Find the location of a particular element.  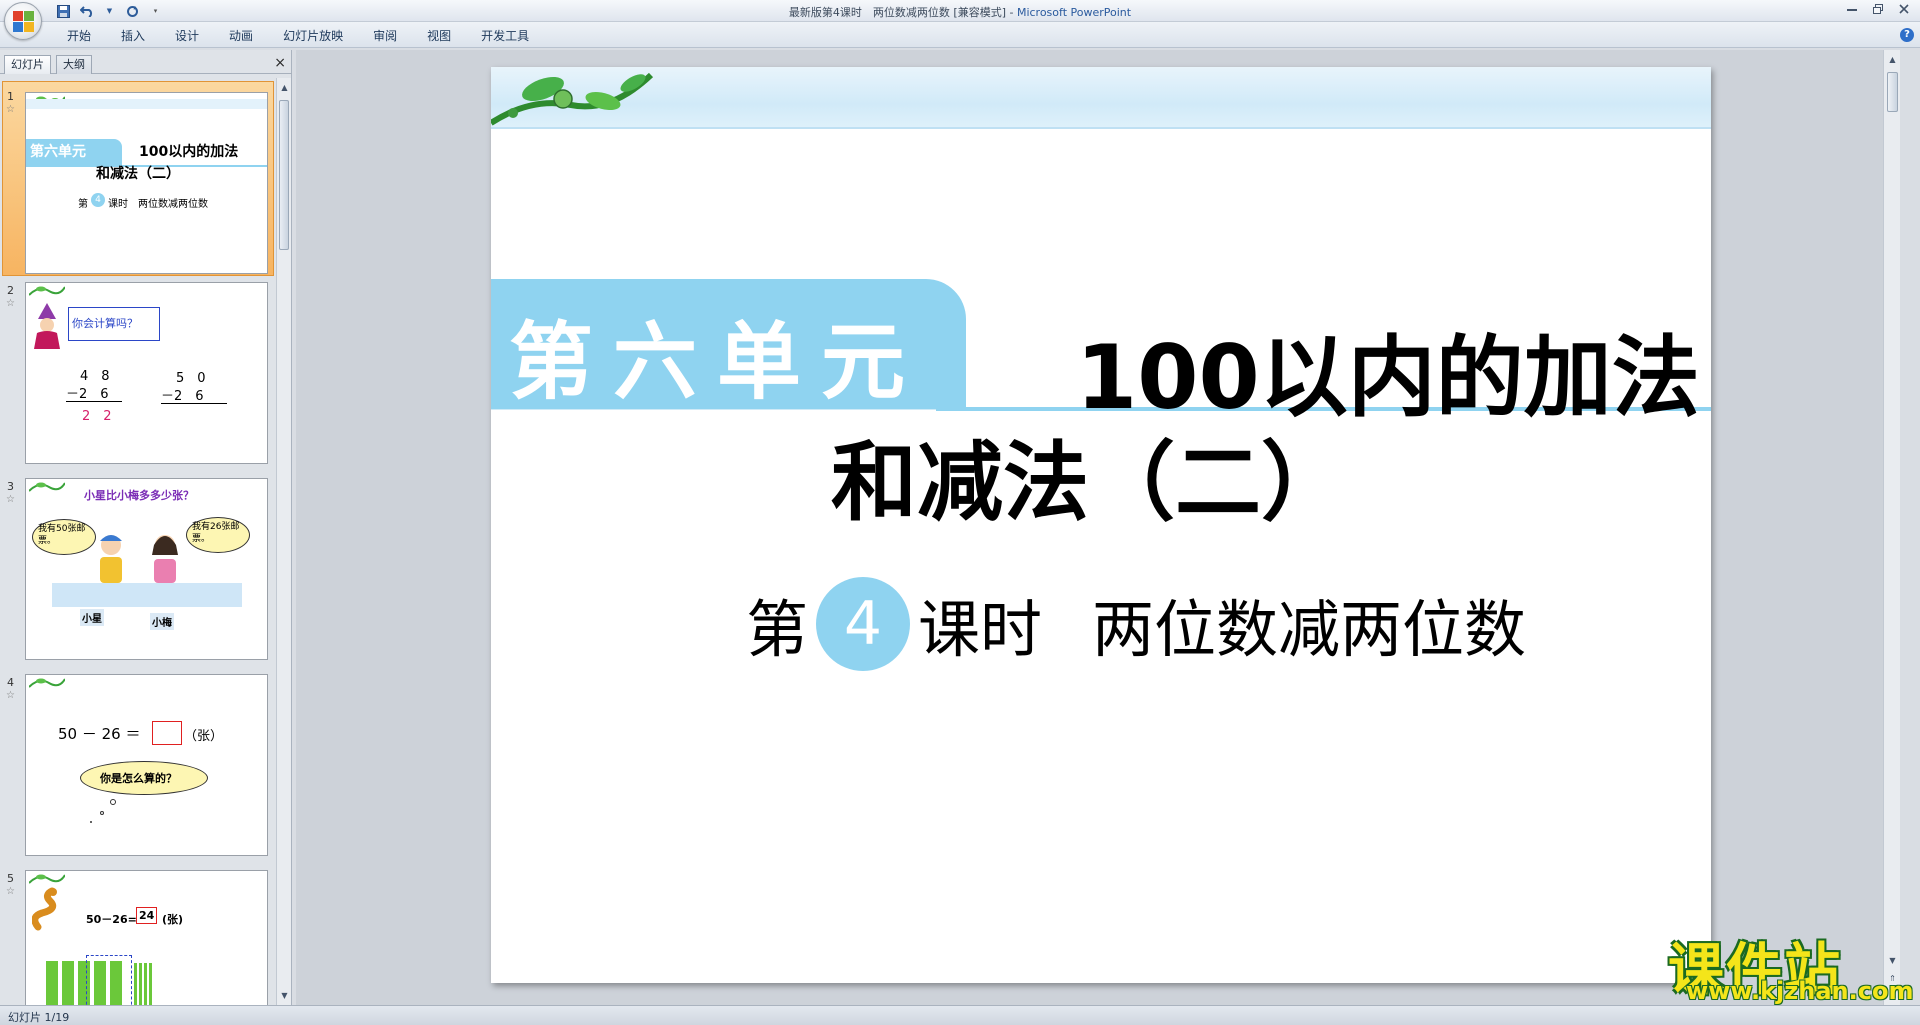

app-name: Microsoft PowerPoint is located at coordinates (1074, 12).